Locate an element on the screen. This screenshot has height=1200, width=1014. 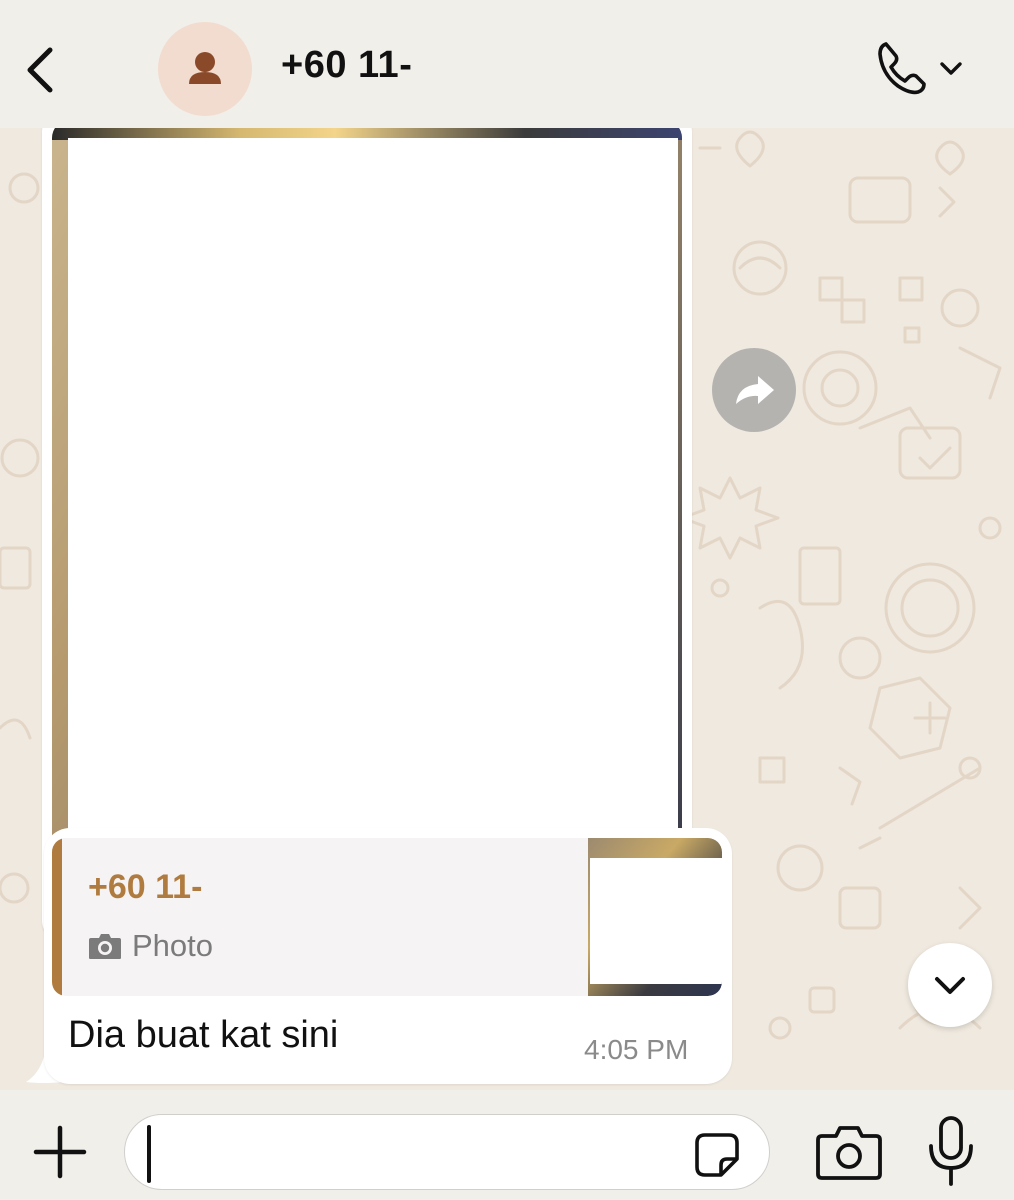
call-button is located at coordinates (922, 68).